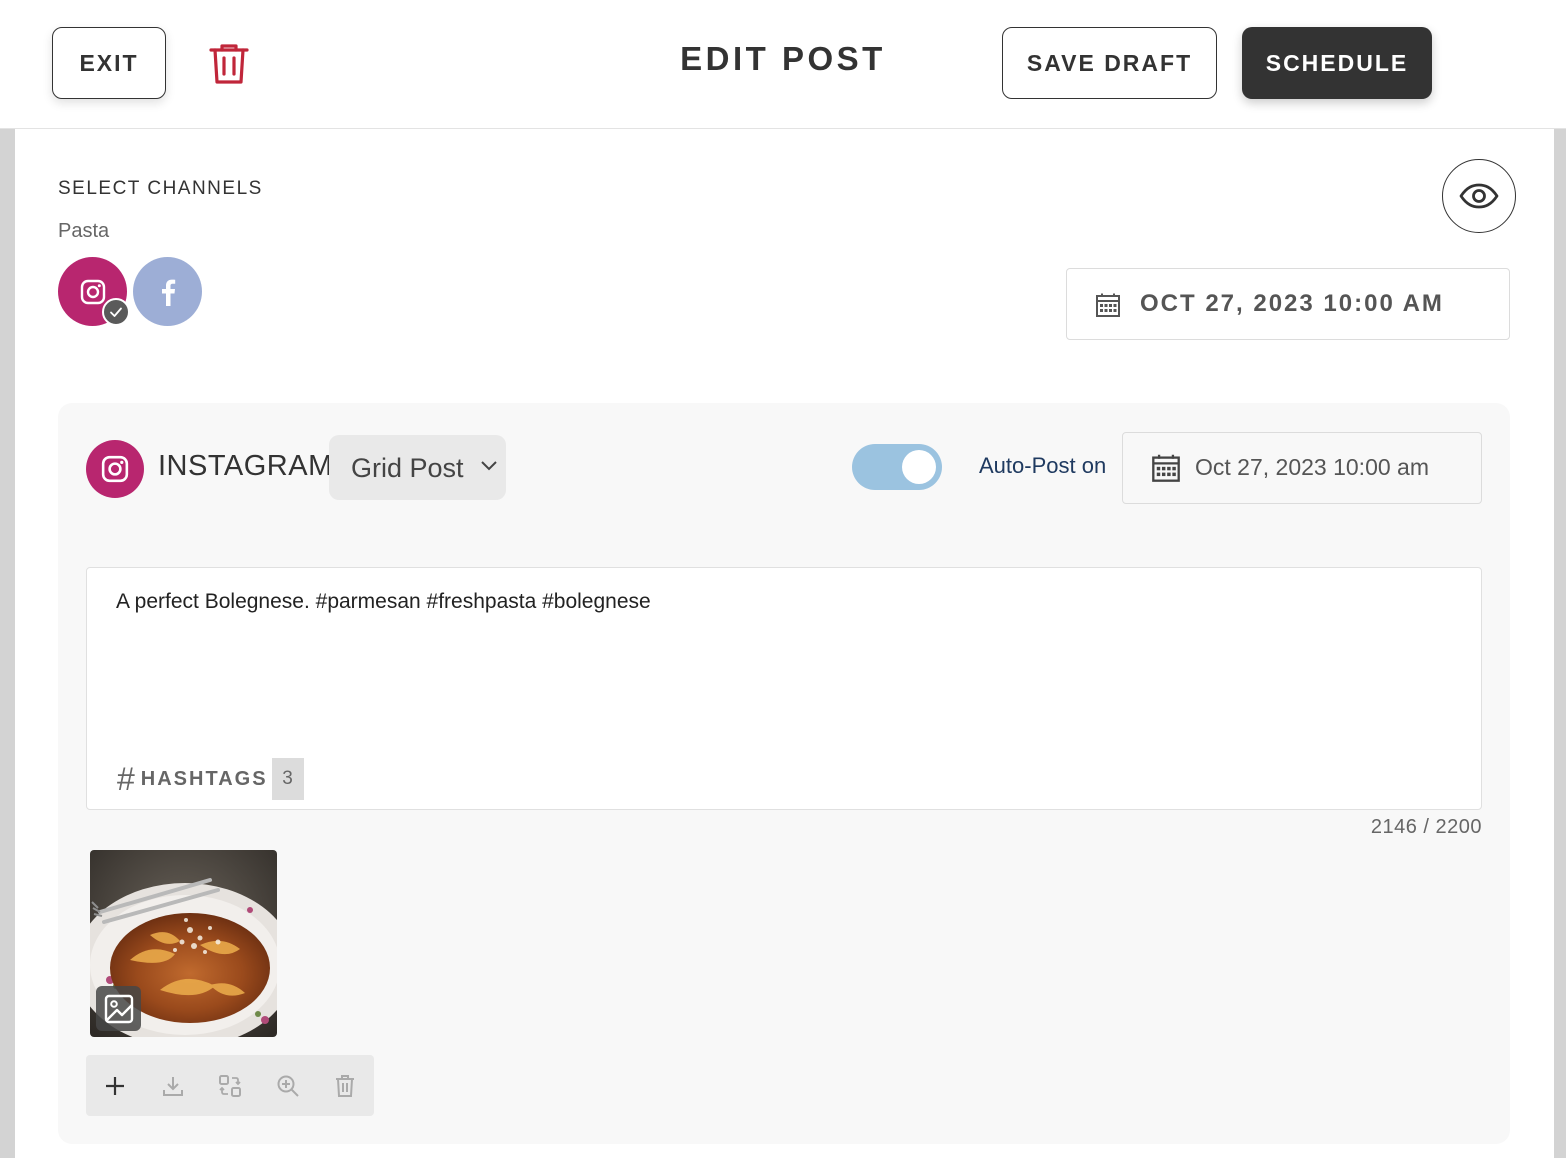 The height and width of the screenshot is (1158, 1566). I want to click on chevron-down-icon, so click(489, 466).